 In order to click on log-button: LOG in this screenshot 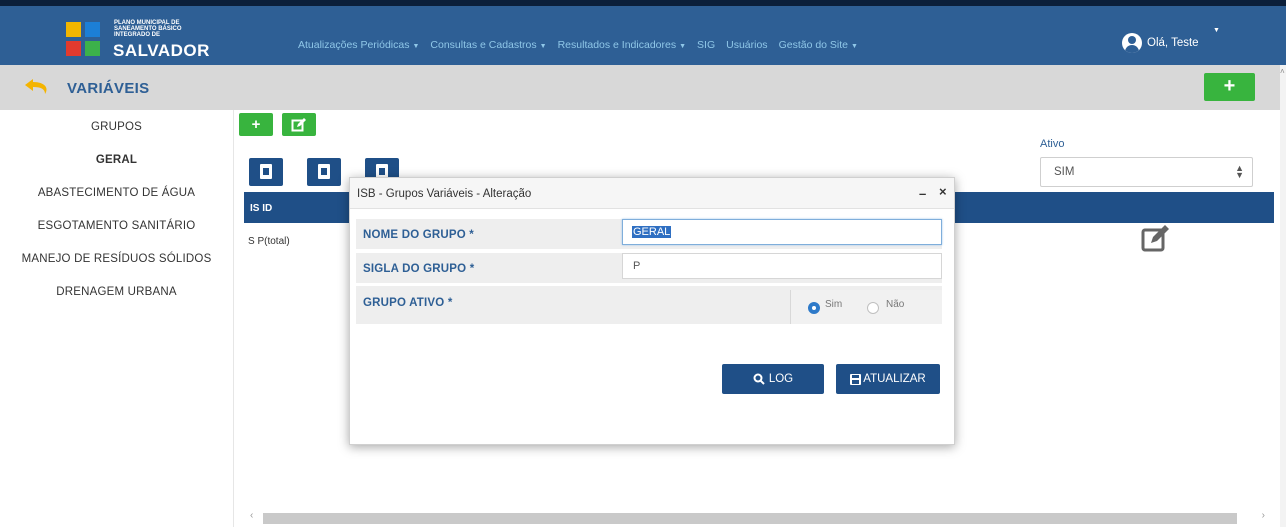, I will do `click(773, 379)`.